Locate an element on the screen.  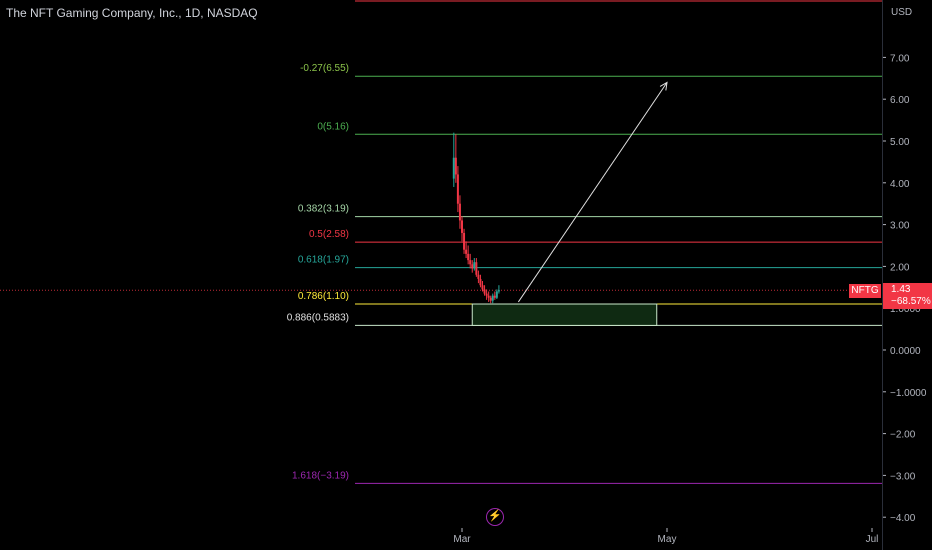
last-price-badge: 1.43 −68.57% is located at coordinates (907, 296).